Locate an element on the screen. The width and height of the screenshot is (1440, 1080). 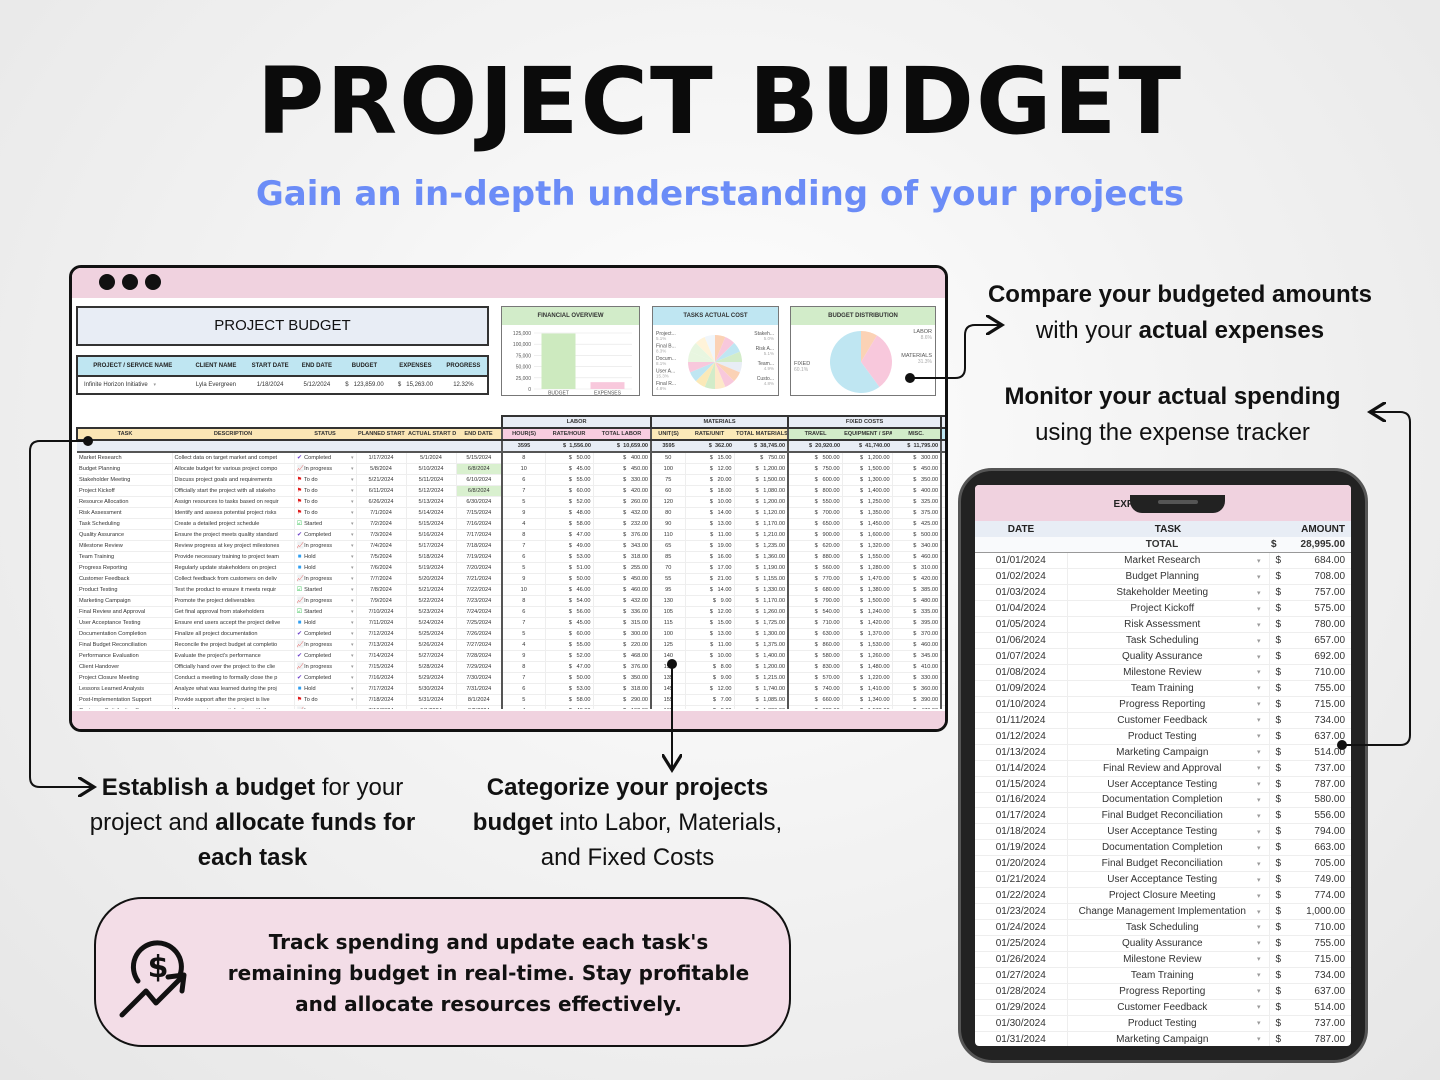
expense-task-select: Product Testing is located at coordinates (1162, 1023).